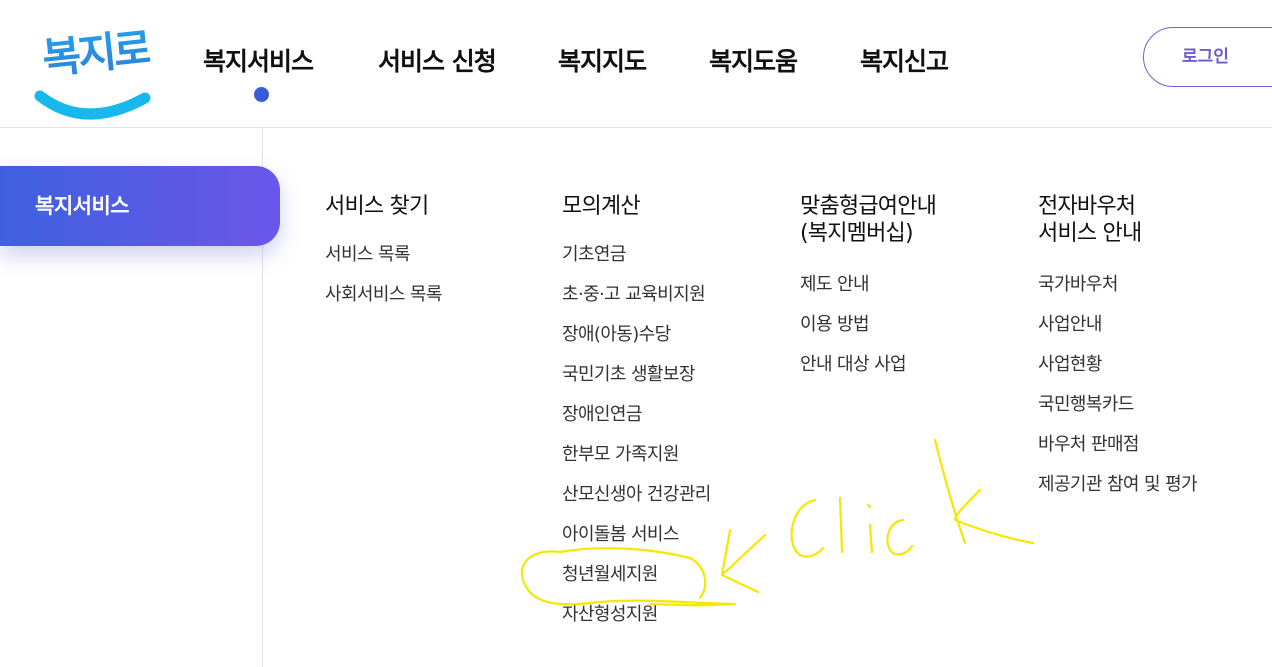 The image size is (1272, 667). What do you see at coordinates (1117, 372) in the screenshot?
I see `menu-link: 사업현황` at bounding box center [1117, 372].